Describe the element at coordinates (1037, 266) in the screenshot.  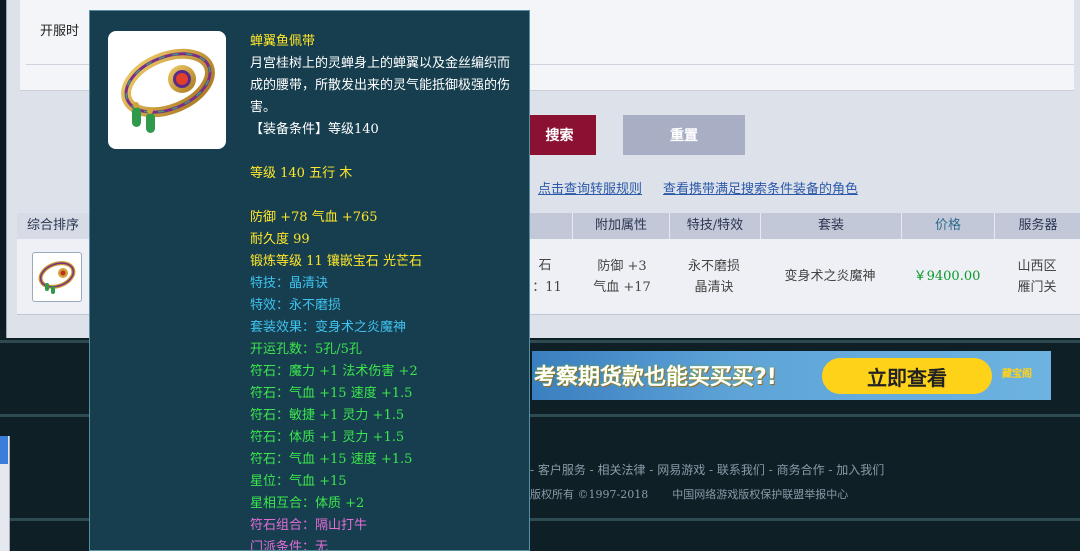
I see `server-region-cell: 山西区` at that location.